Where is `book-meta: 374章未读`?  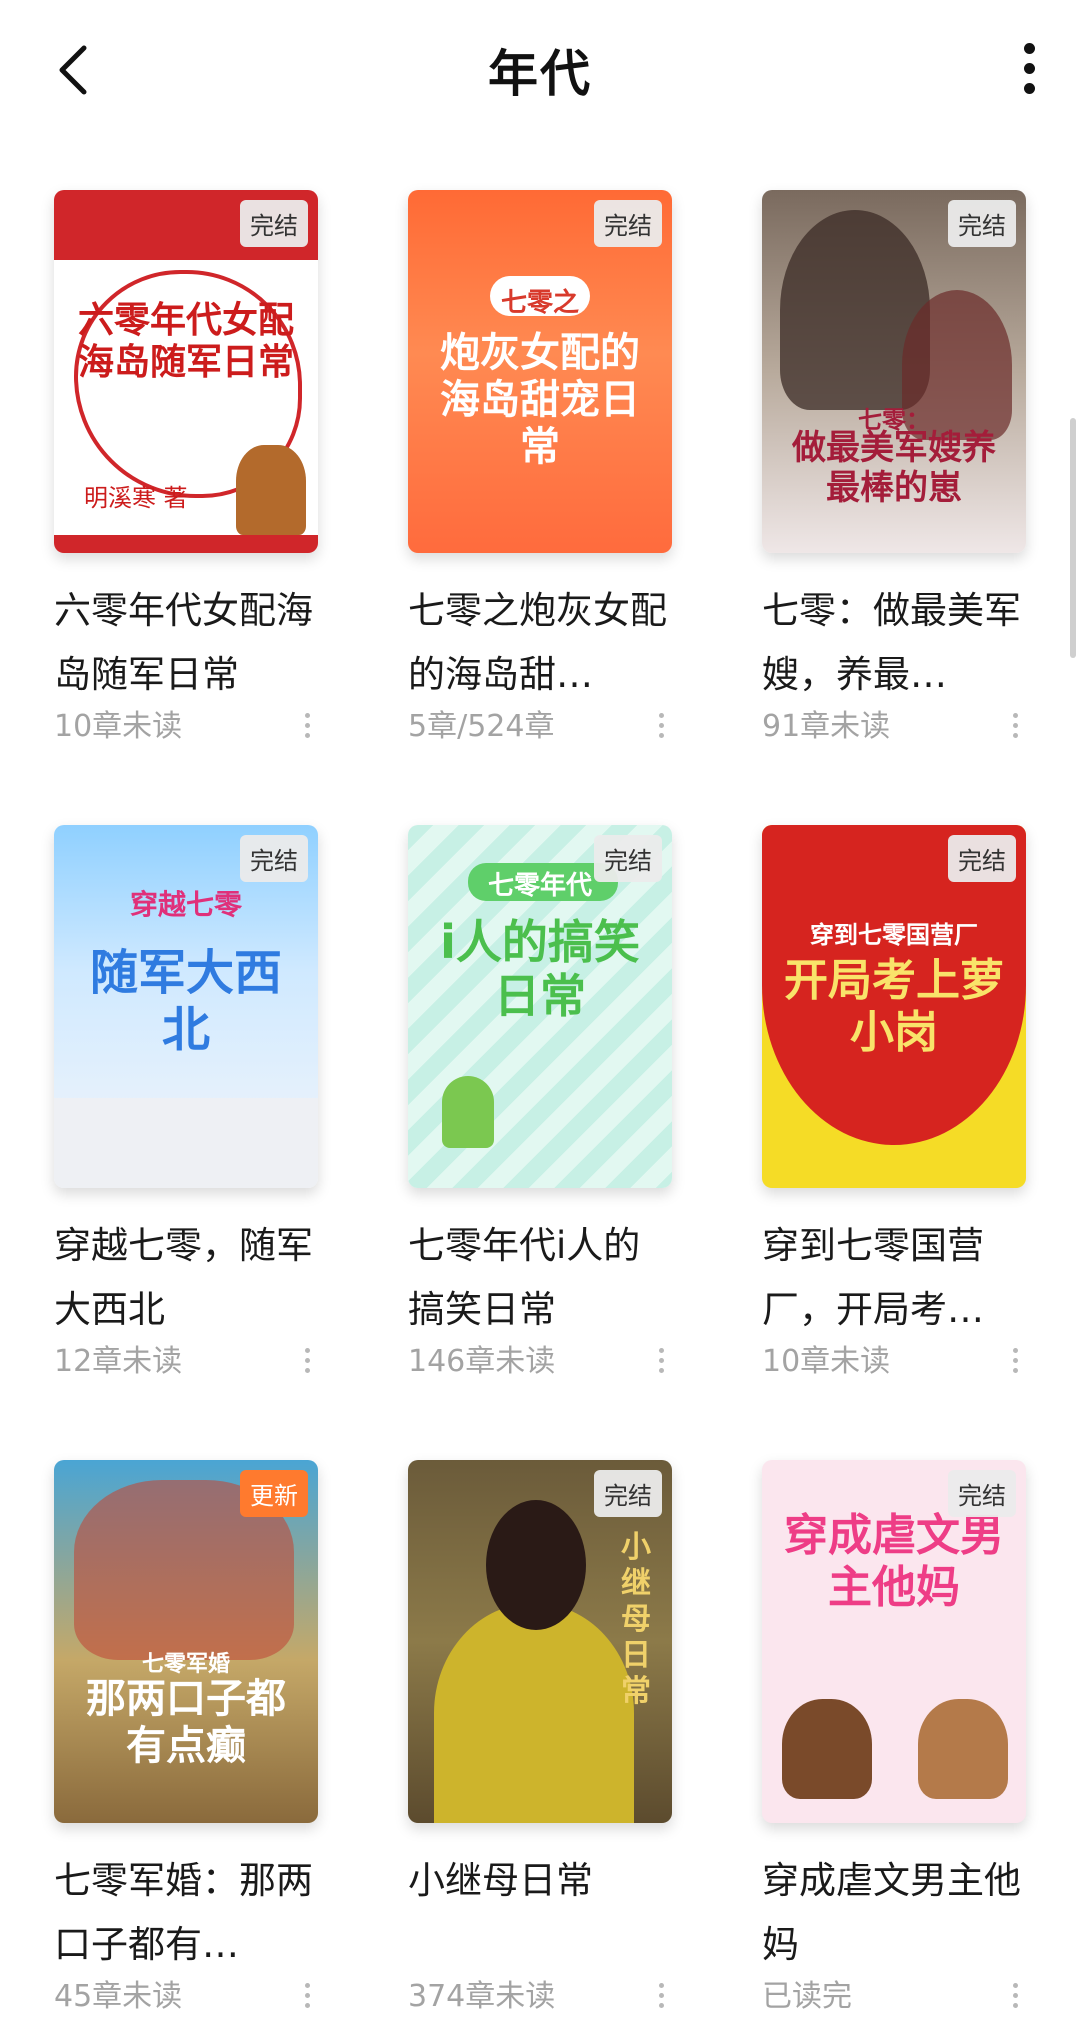 book-meta: 374章未读 is located at coordinates (540, 1997).